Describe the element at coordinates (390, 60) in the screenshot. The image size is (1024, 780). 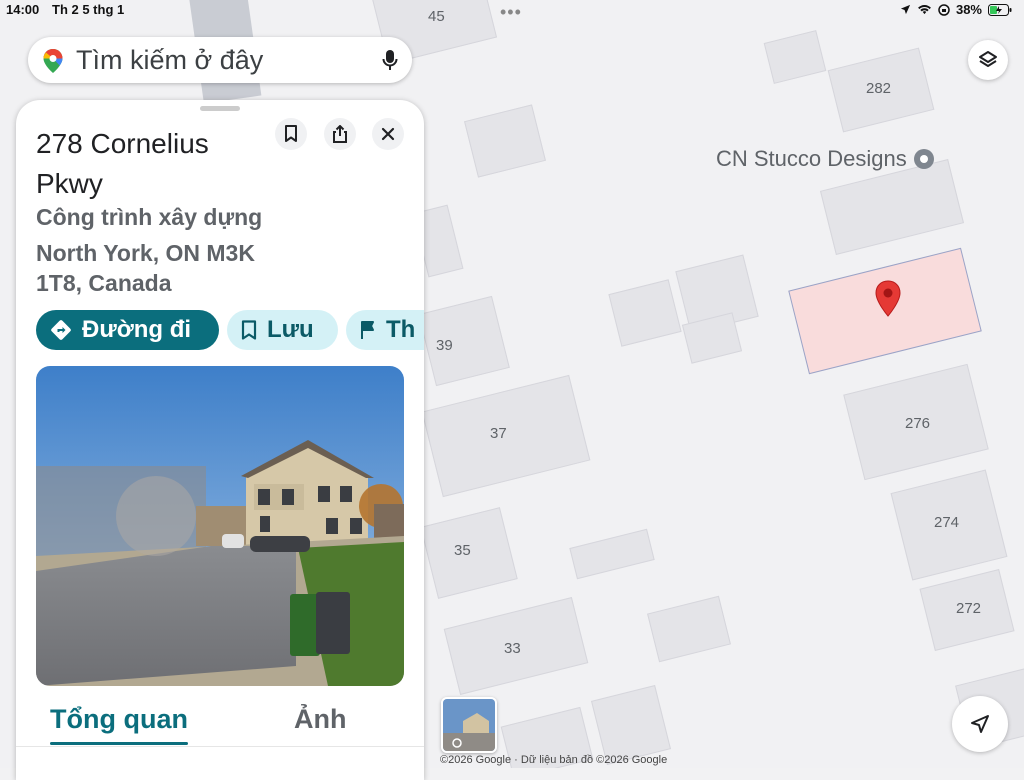
I see `microphone-icon` at that location.